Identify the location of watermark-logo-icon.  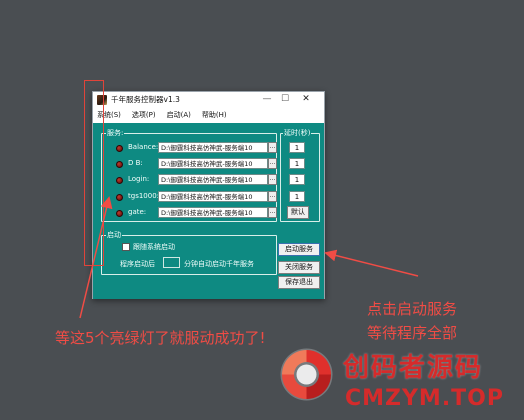
(306, 374).